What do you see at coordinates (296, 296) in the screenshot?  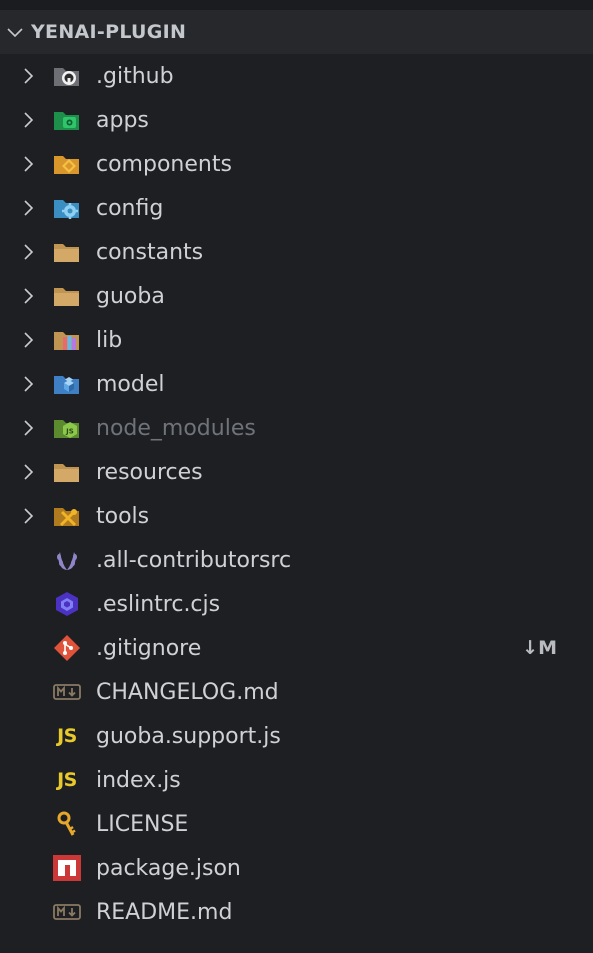 I see `tree-item-guoba-folder: guoba` at bounding box center [296, 296].